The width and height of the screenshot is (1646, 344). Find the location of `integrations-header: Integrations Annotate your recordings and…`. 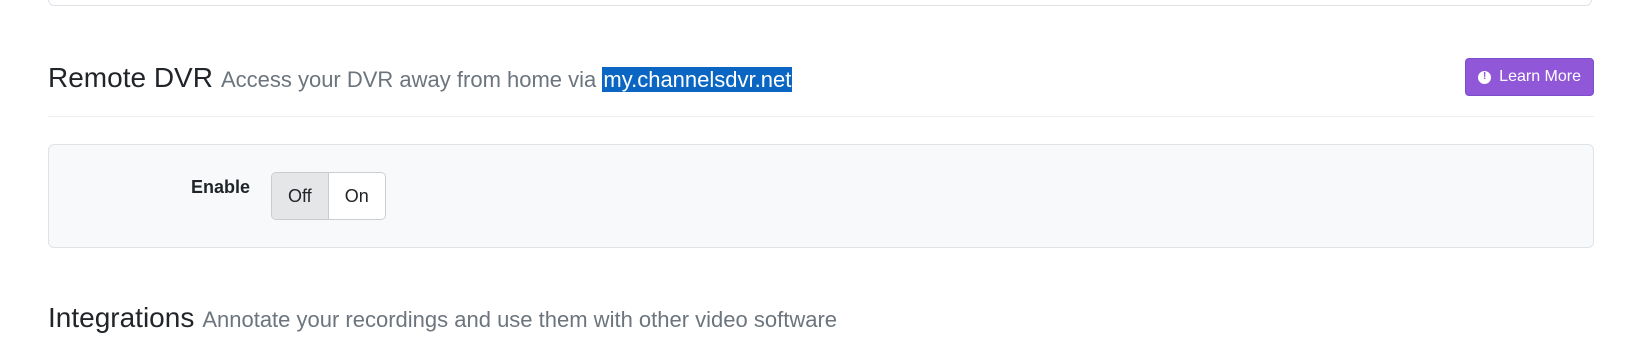

integrations-header: Integrations Annotate your recordings and… is located at coordinates (442, 318).